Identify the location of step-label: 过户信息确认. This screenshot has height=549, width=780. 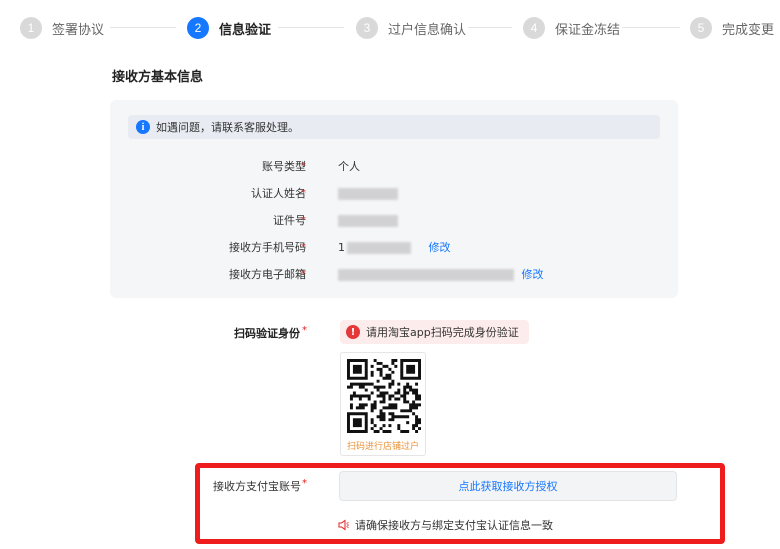
(427, 30).